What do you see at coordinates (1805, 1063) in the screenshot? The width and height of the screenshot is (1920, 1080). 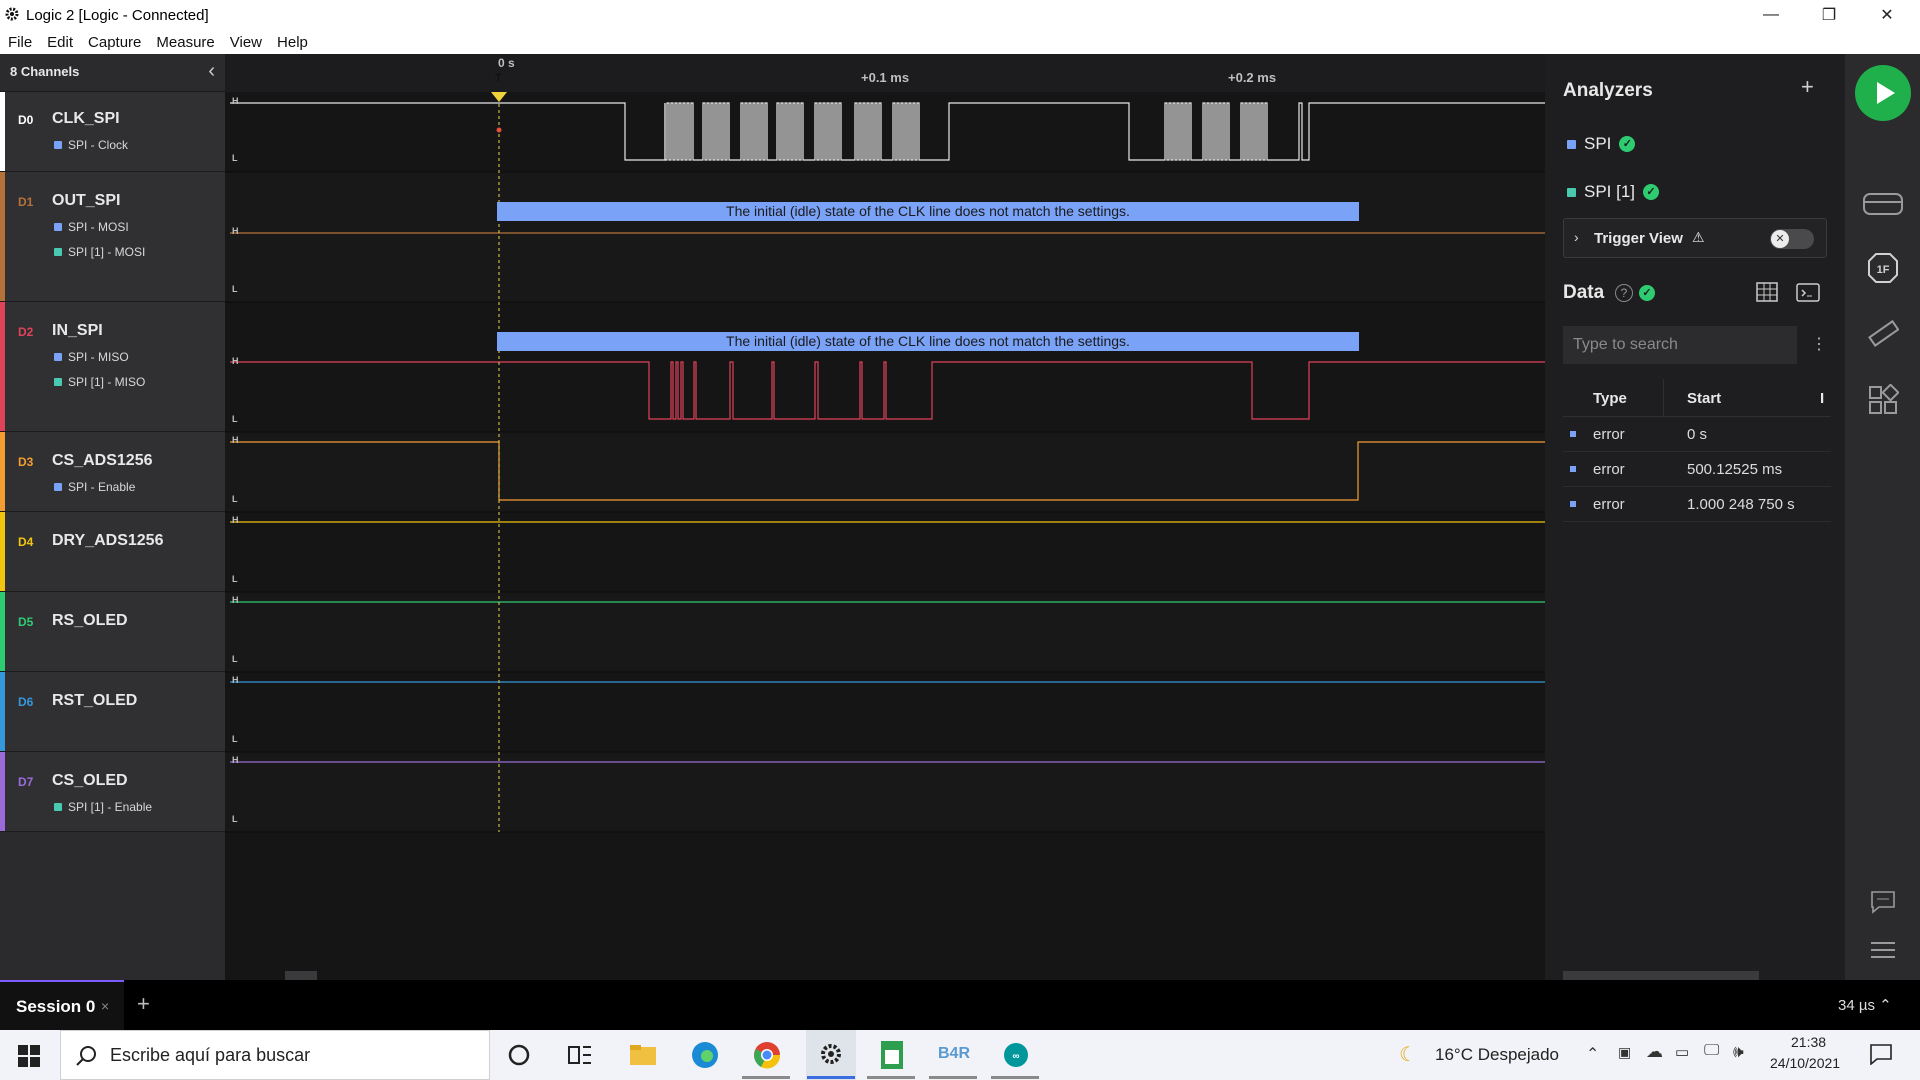 I see `clock-date: 24/10/2021` at bounding box center [1805, 1063].